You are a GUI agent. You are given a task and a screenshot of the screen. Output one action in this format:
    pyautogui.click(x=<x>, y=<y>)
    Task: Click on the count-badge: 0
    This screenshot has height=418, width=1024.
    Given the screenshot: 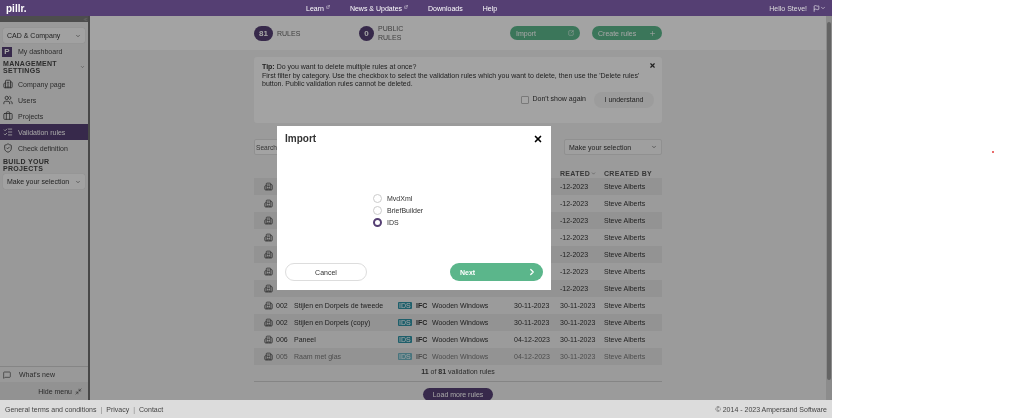 What is the action you would take?
    pyautogui.click(x=366, y=33)
    